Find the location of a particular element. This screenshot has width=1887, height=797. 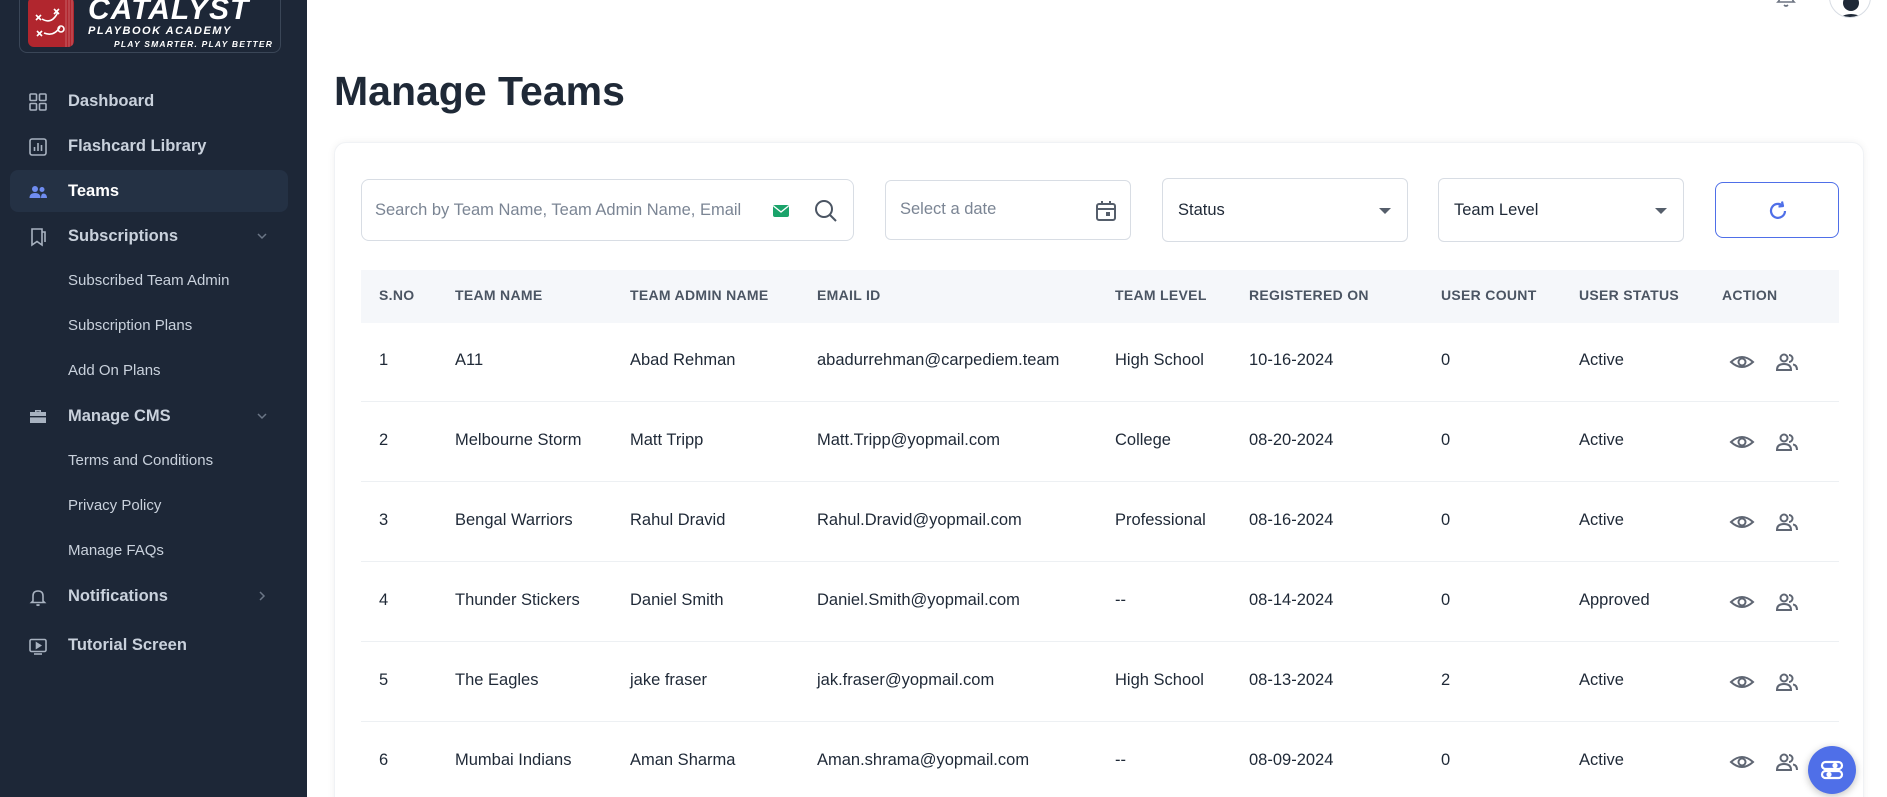

column-header-team-name: TEAM NAME is located at coordinates (499, 295).